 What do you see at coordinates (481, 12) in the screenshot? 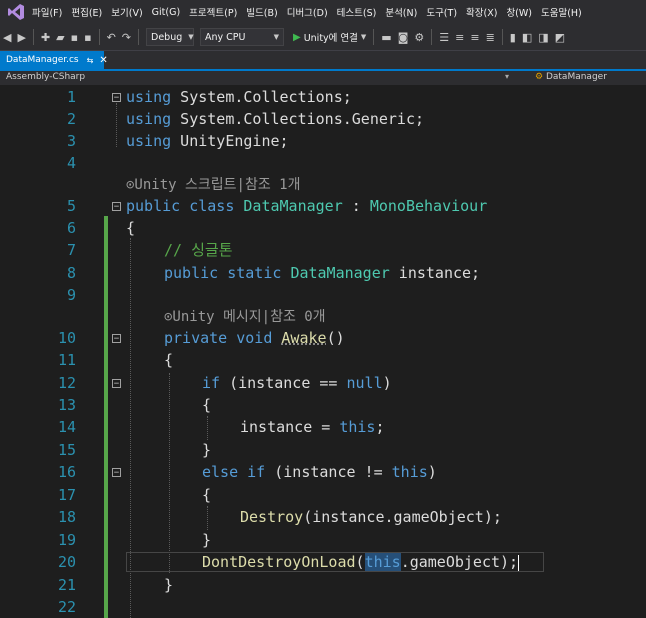
I see `menu-extensions: 확장(X)` at bounding box center [481, 12].